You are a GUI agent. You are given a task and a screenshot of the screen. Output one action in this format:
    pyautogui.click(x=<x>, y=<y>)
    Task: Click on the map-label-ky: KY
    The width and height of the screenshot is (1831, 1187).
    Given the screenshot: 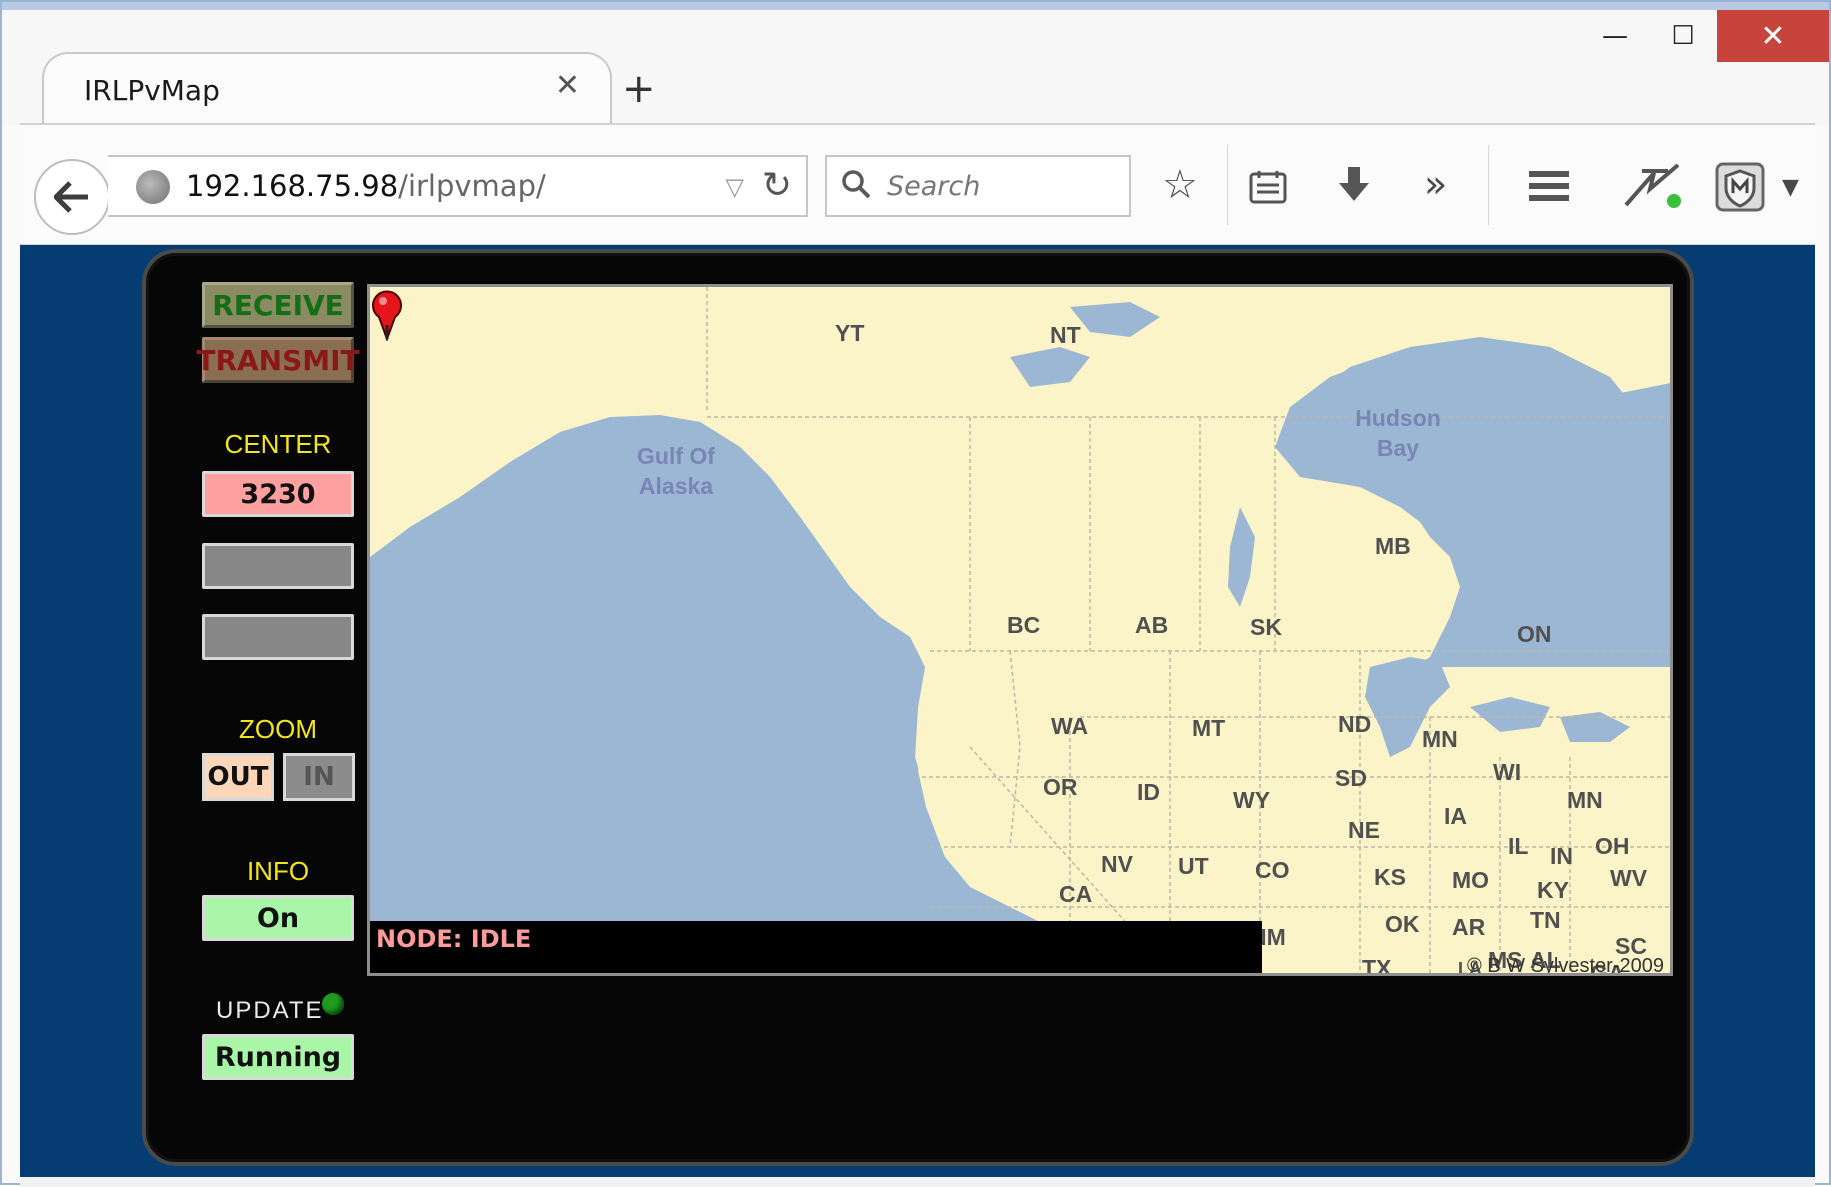 What is the action you would take?
    pyautogui.click(x=1553, y=890)
    